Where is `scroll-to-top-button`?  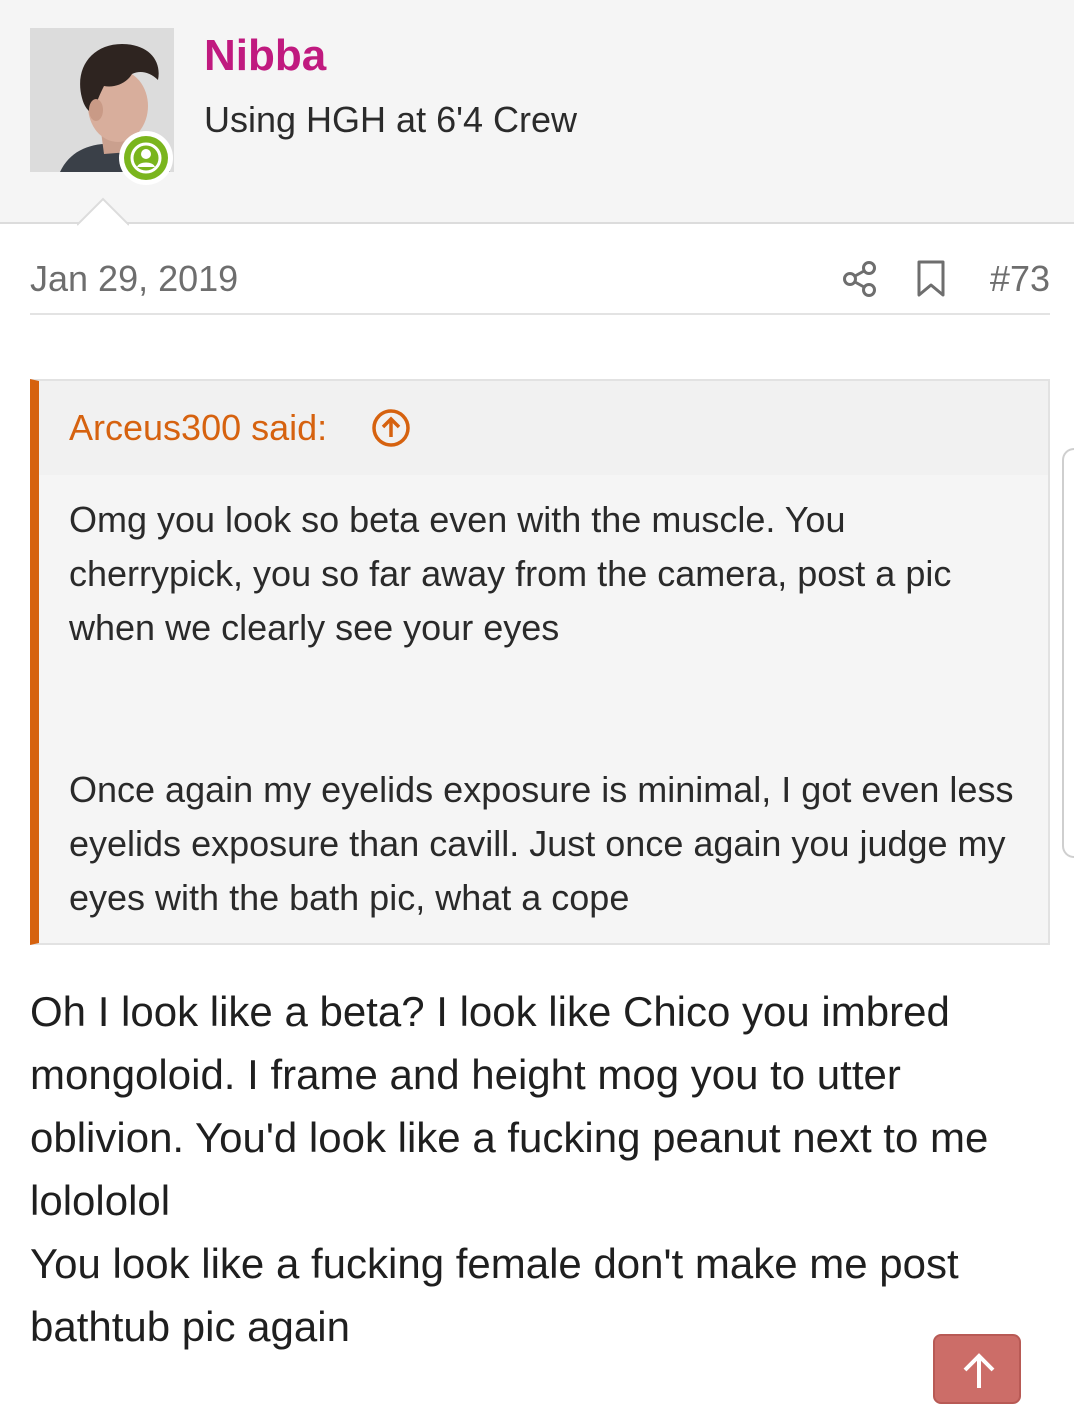
scroll-to-top-button is located at coordinates (977, 1369).